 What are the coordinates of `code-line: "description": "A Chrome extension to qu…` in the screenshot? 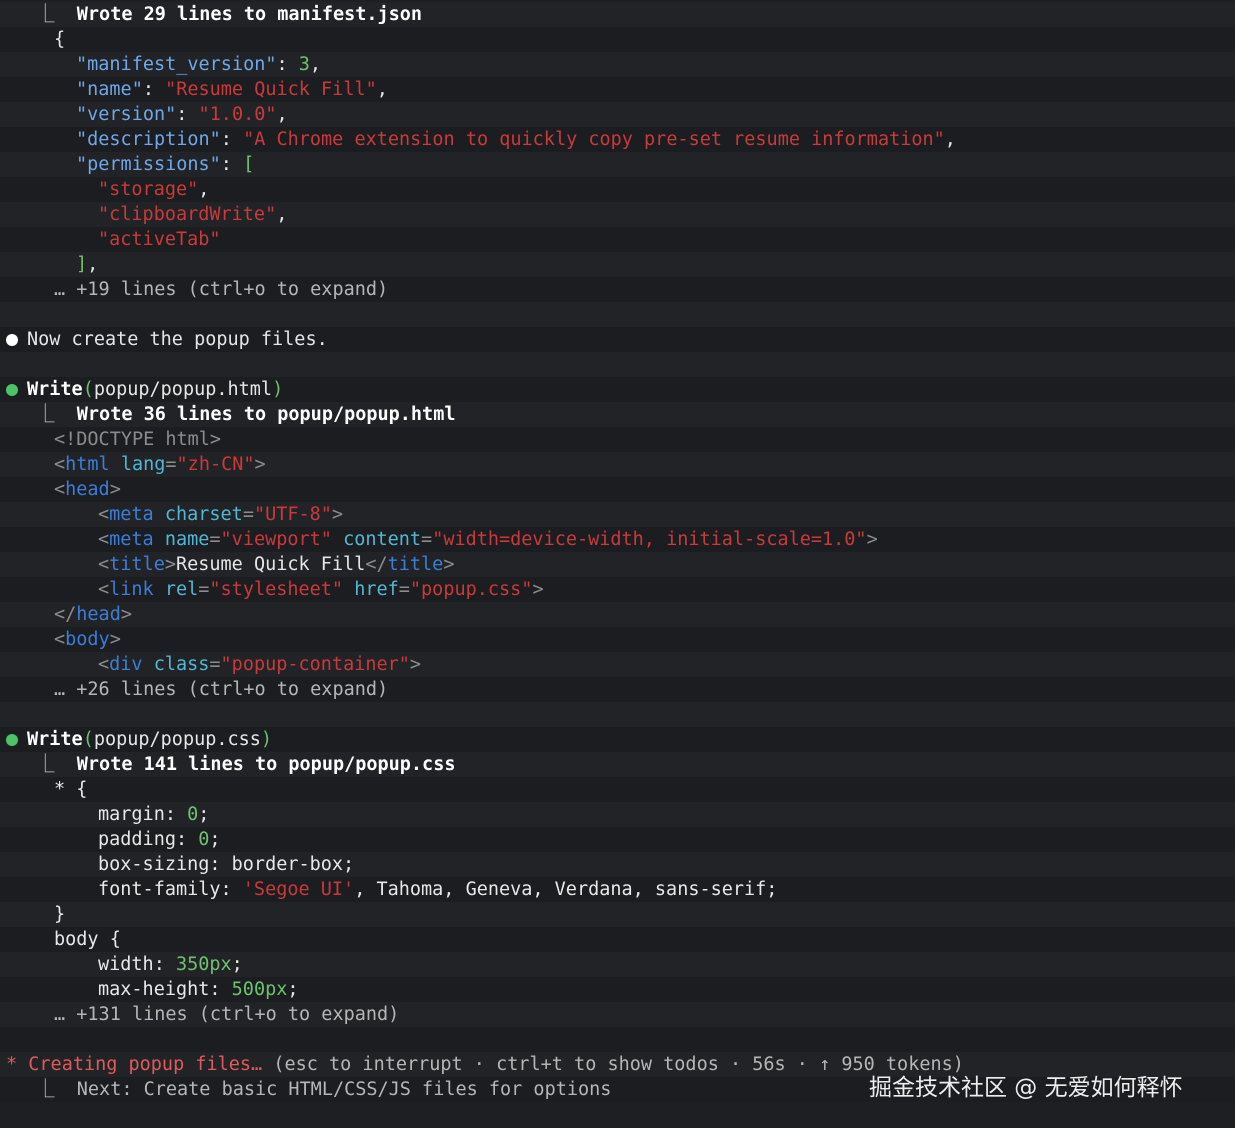 It's located at (617, 139).